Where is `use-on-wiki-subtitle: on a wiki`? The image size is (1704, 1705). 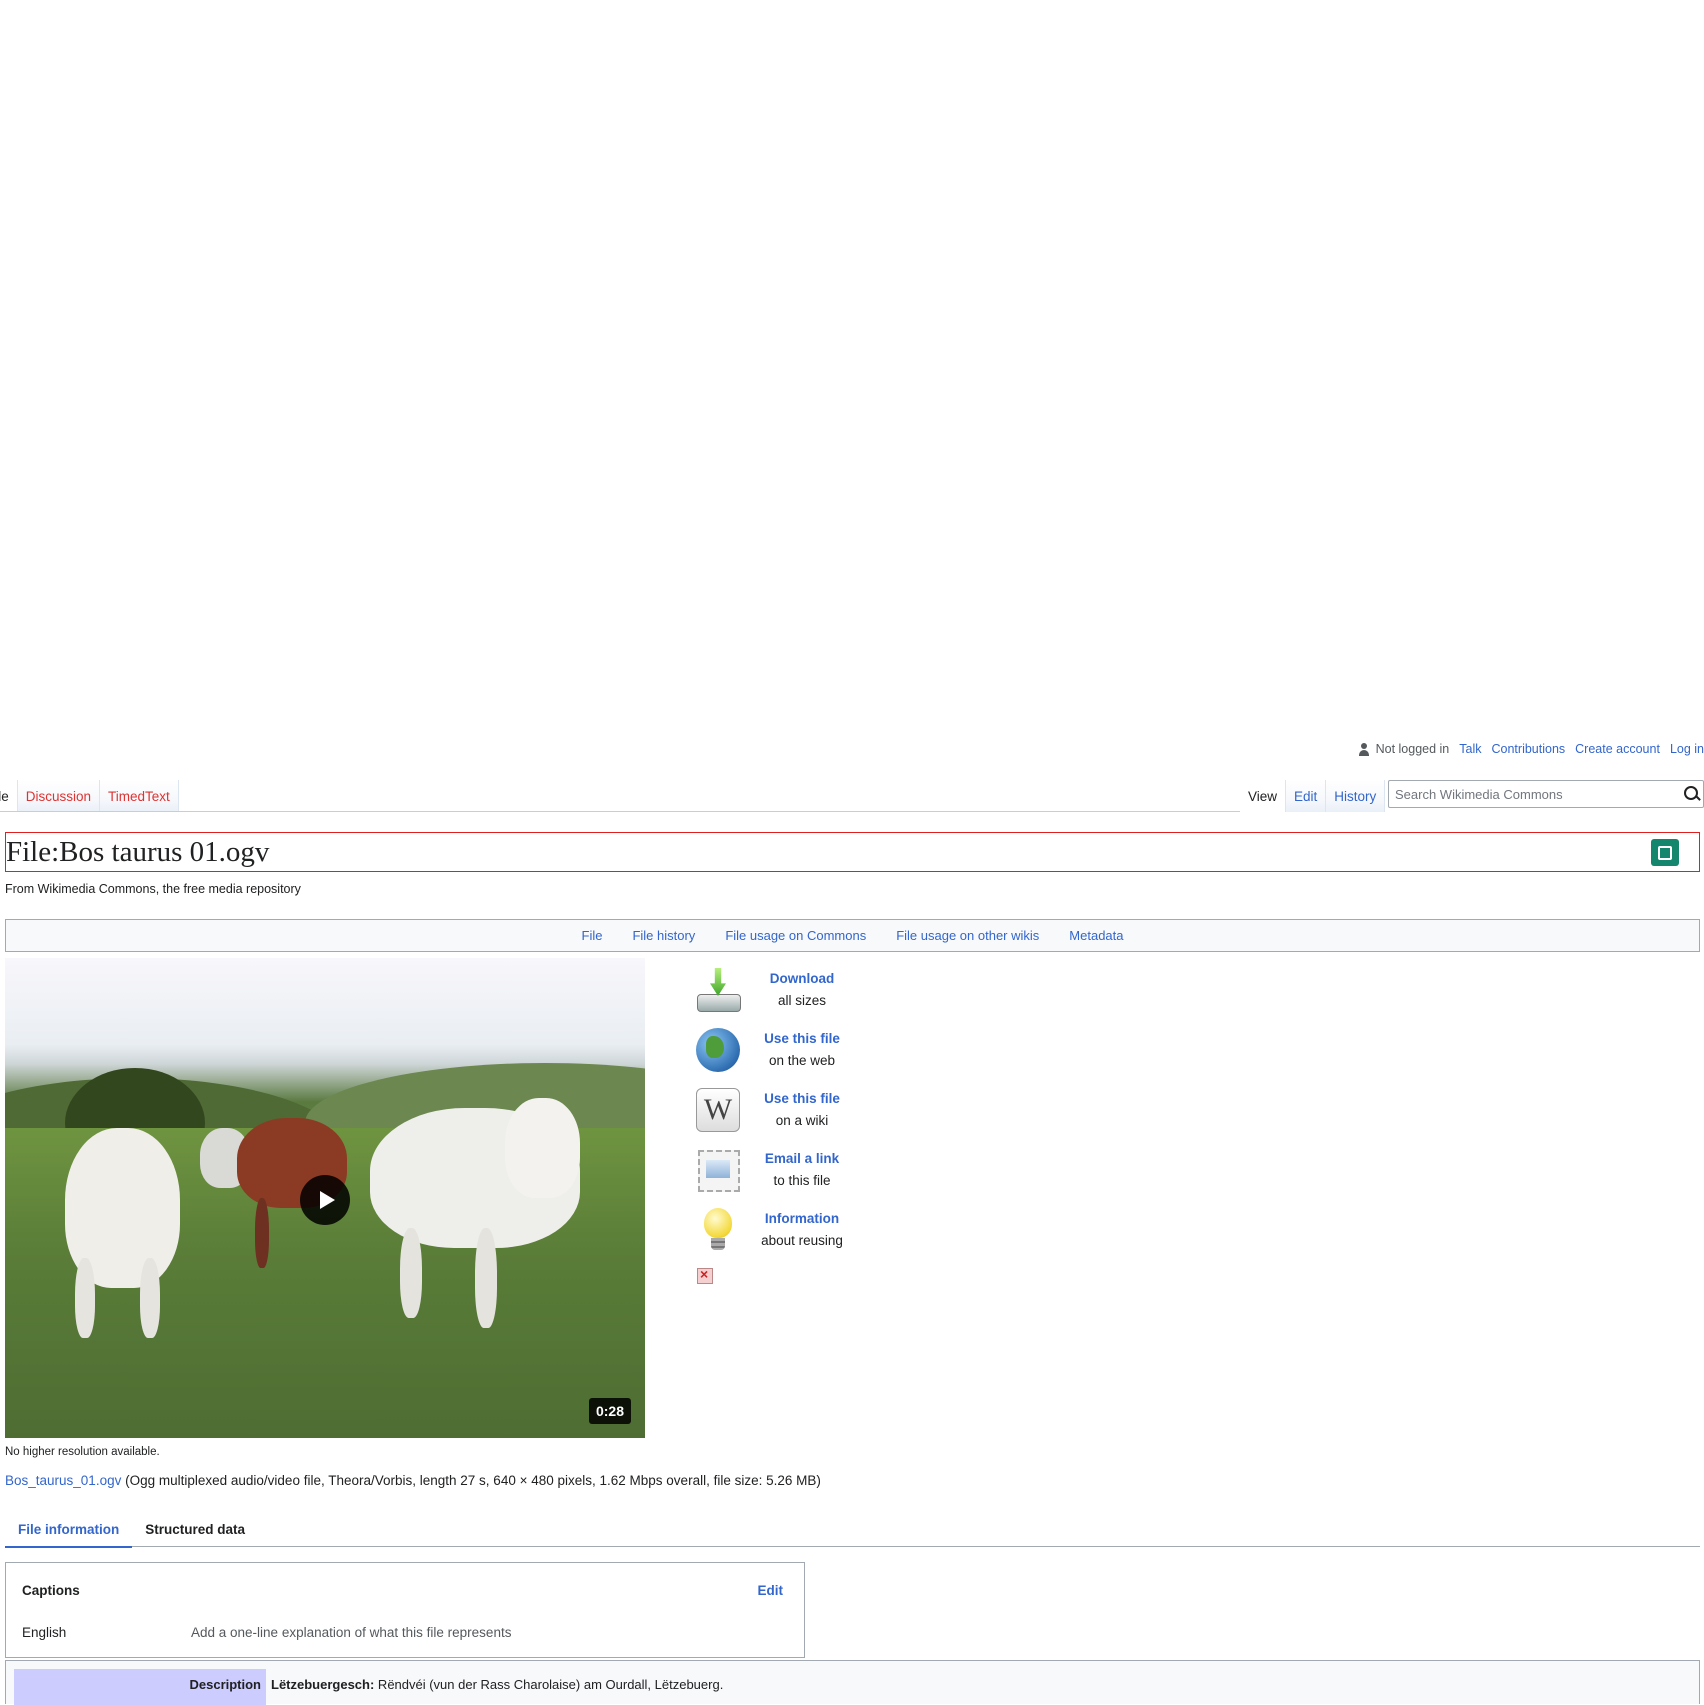
use-on-wiki-subtitle: on a wiki is located at coordinates (802, 1120).